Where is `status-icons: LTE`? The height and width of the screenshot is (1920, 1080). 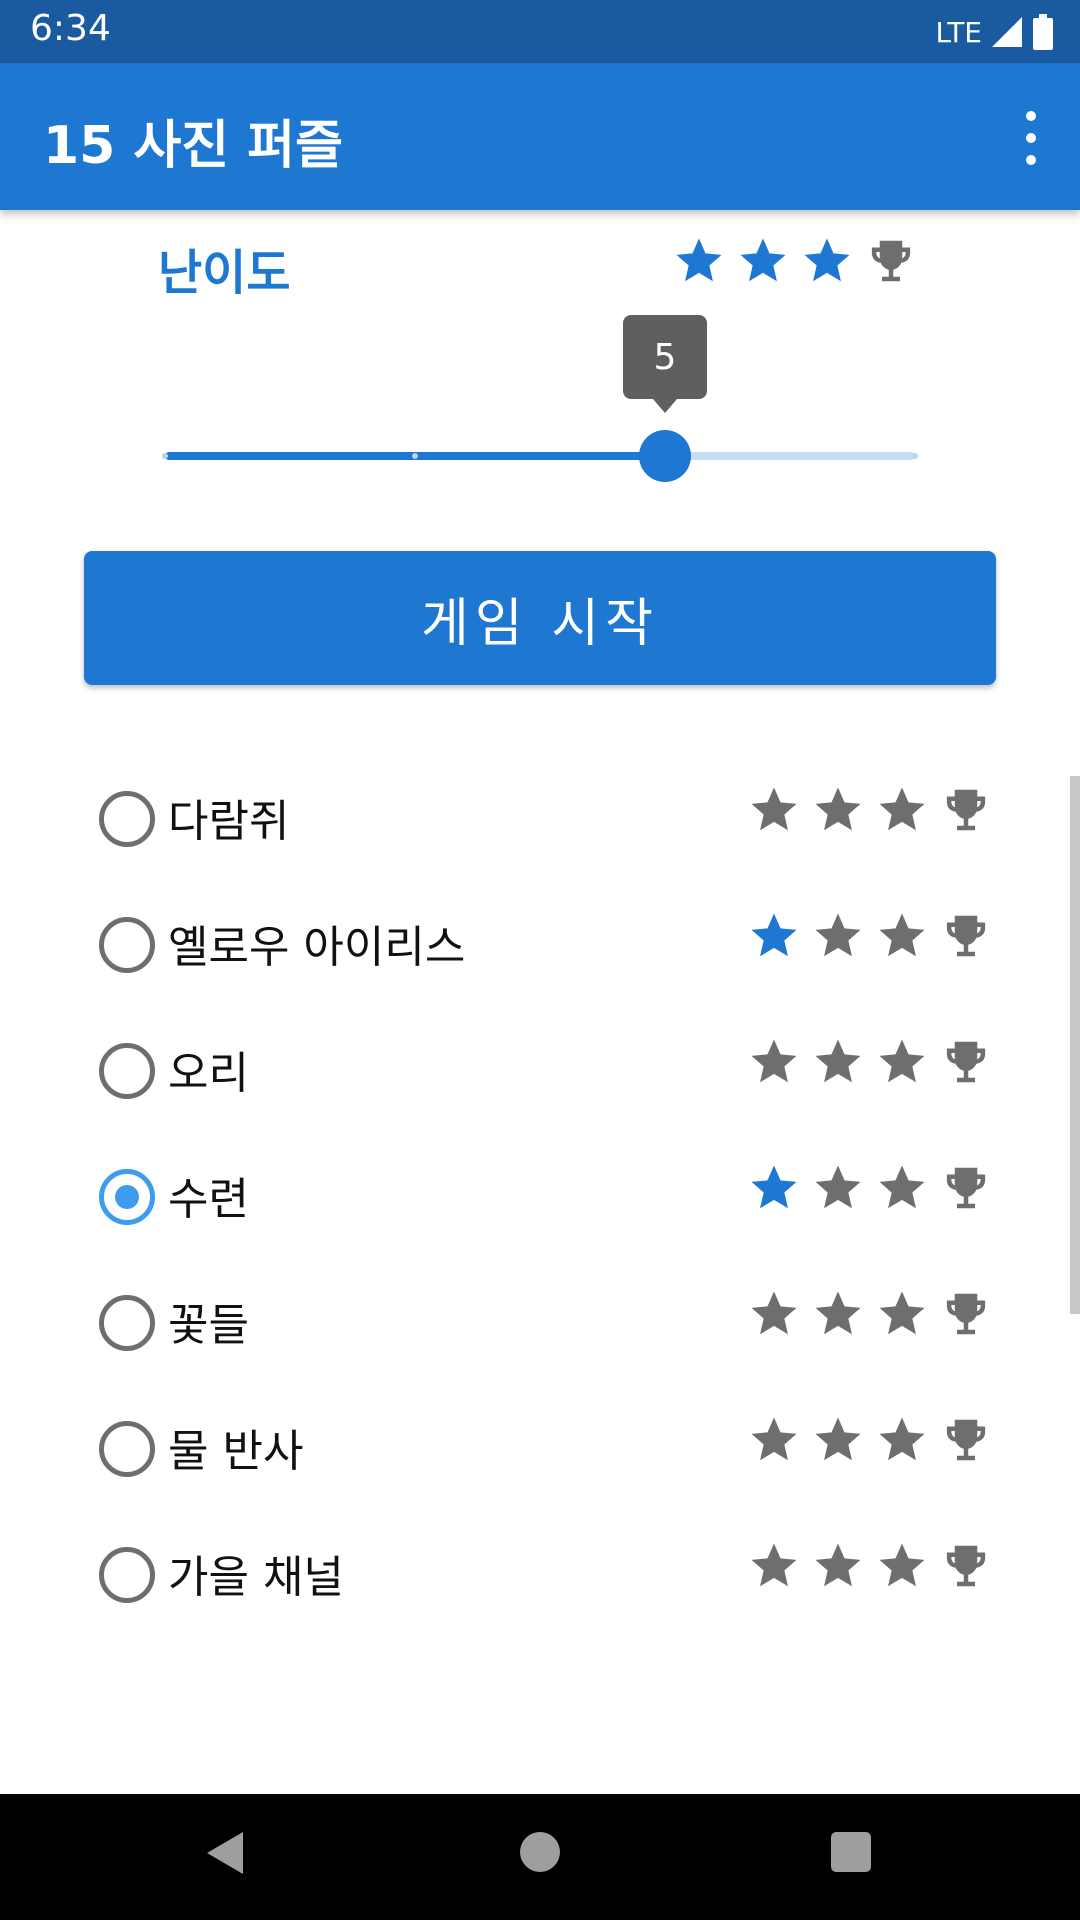
status-icons: LTE is located at coordinates (994, 32).